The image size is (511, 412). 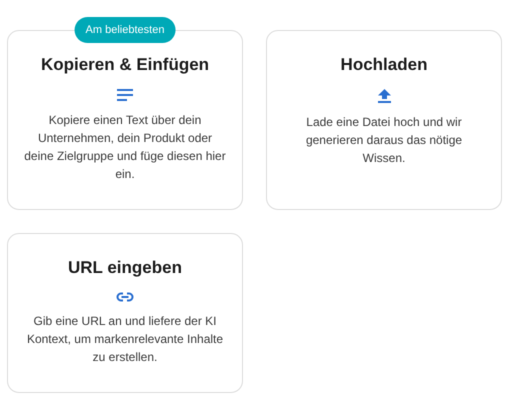 I want to click on card-title: Hochladen, so click(x=384, y=65).